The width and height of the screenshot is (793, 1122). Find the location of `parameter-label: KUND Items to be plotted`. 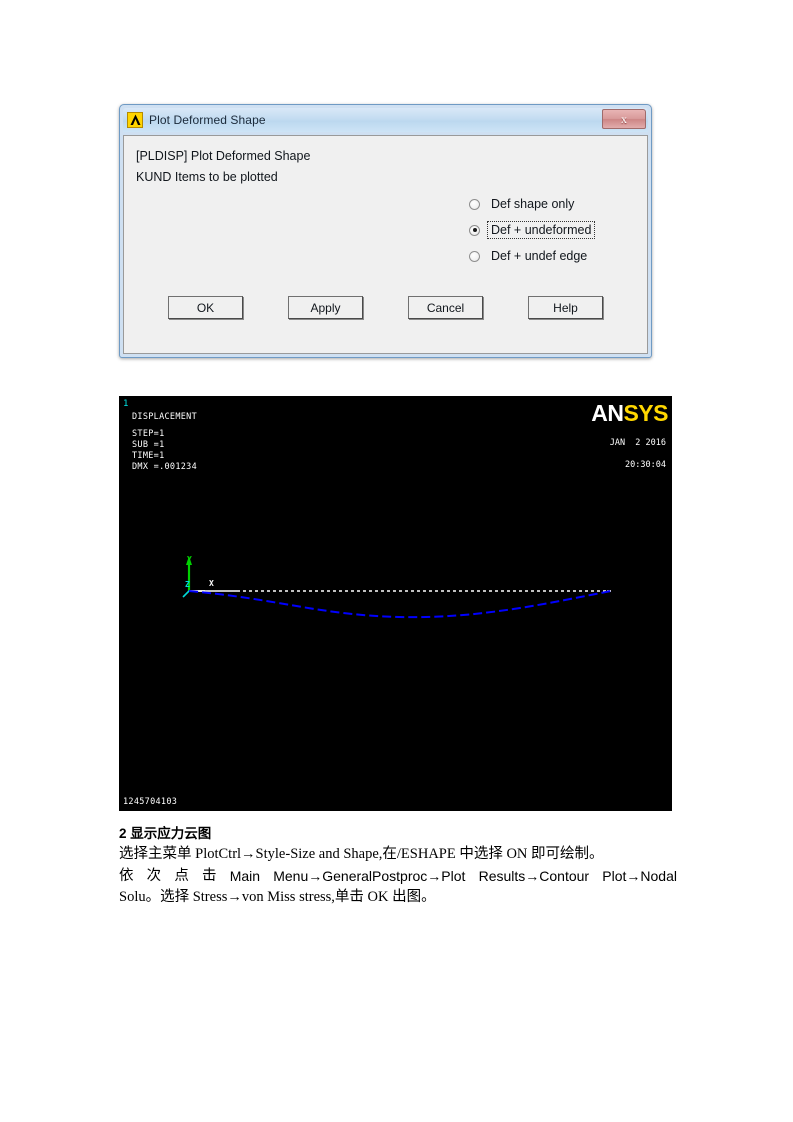

parameter-label: KUND Items to be plotted is located at coordinates (207, 177).